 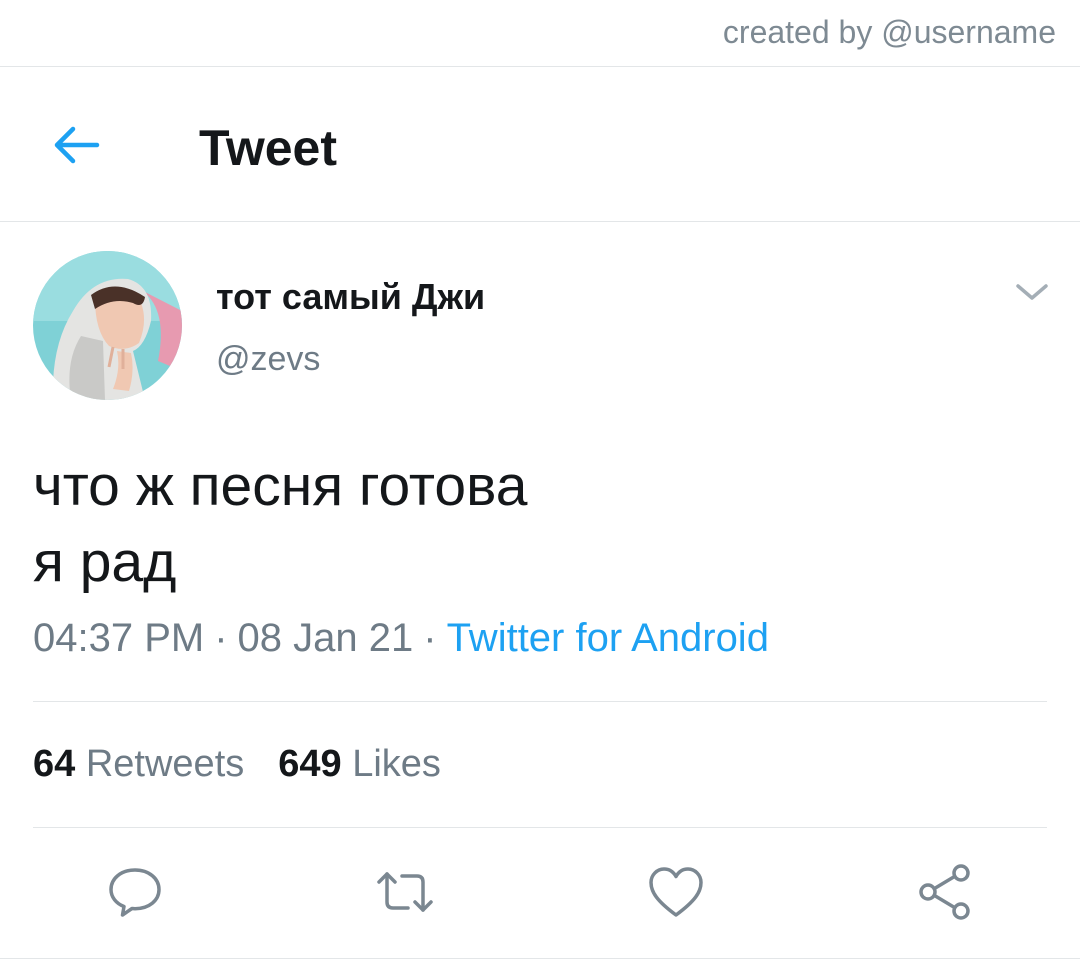 I want to click on reply-button, so click(x=135, y=892).